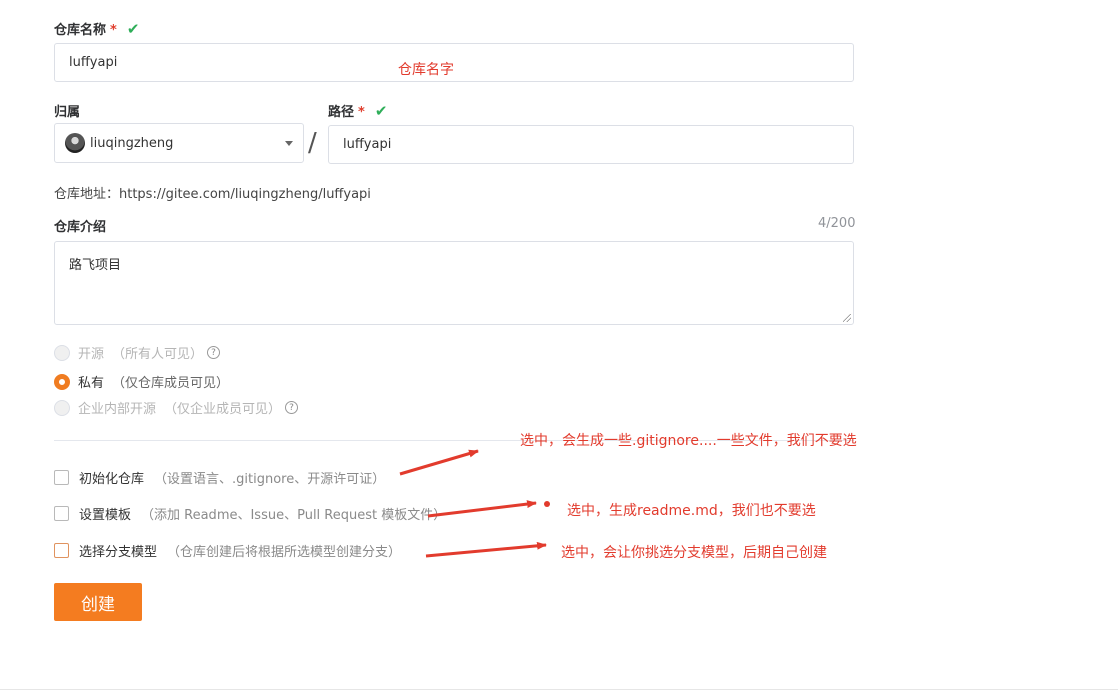 The image size is (1118, 691). Describe the element at coordinates (559, 689) in the screenshot. I see `page-bottom-border` at that location.